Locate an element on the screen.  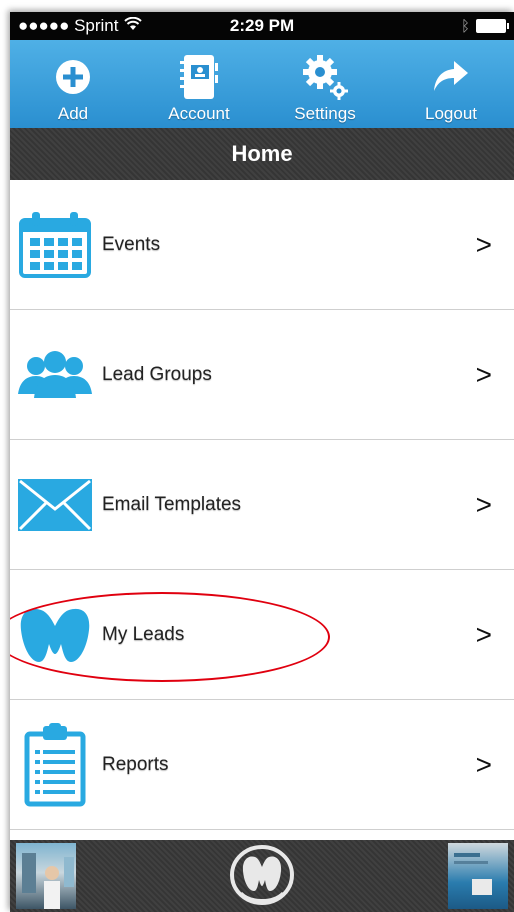
menu-item-reports: Reports > is located at coordinates (262, 765).